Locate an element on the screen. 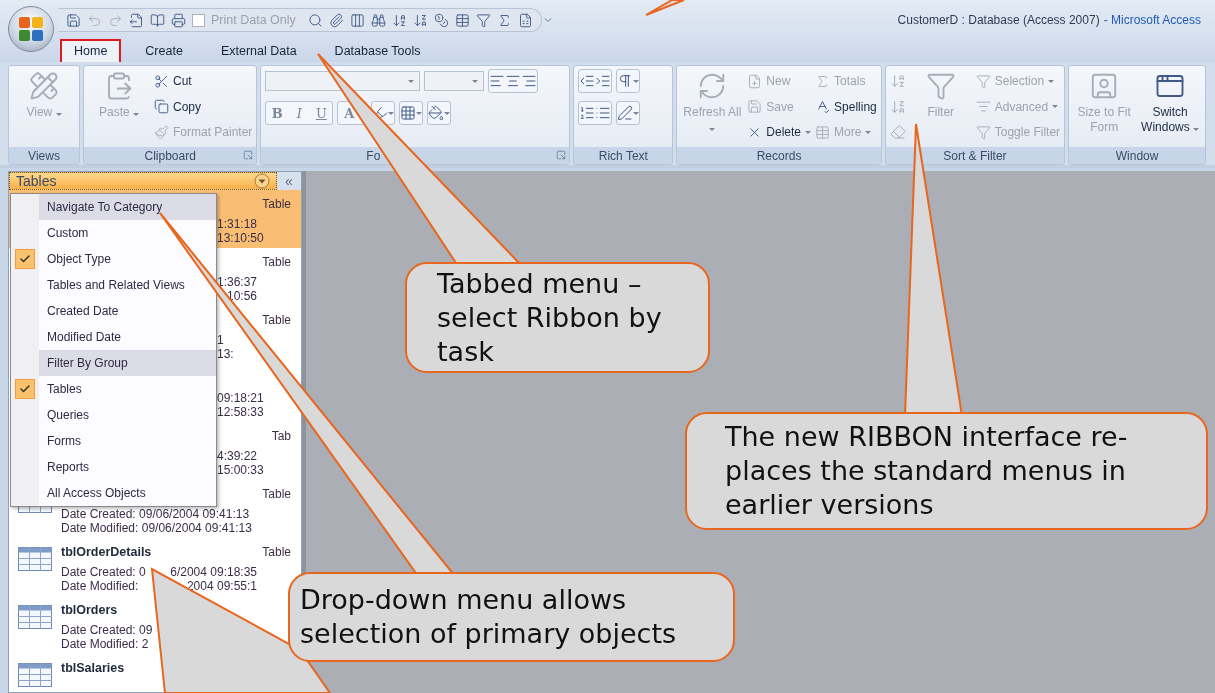 This screenshot has width=1215, height=693. menu-item: Tables and Related Views is located at coordinates (112, 285).